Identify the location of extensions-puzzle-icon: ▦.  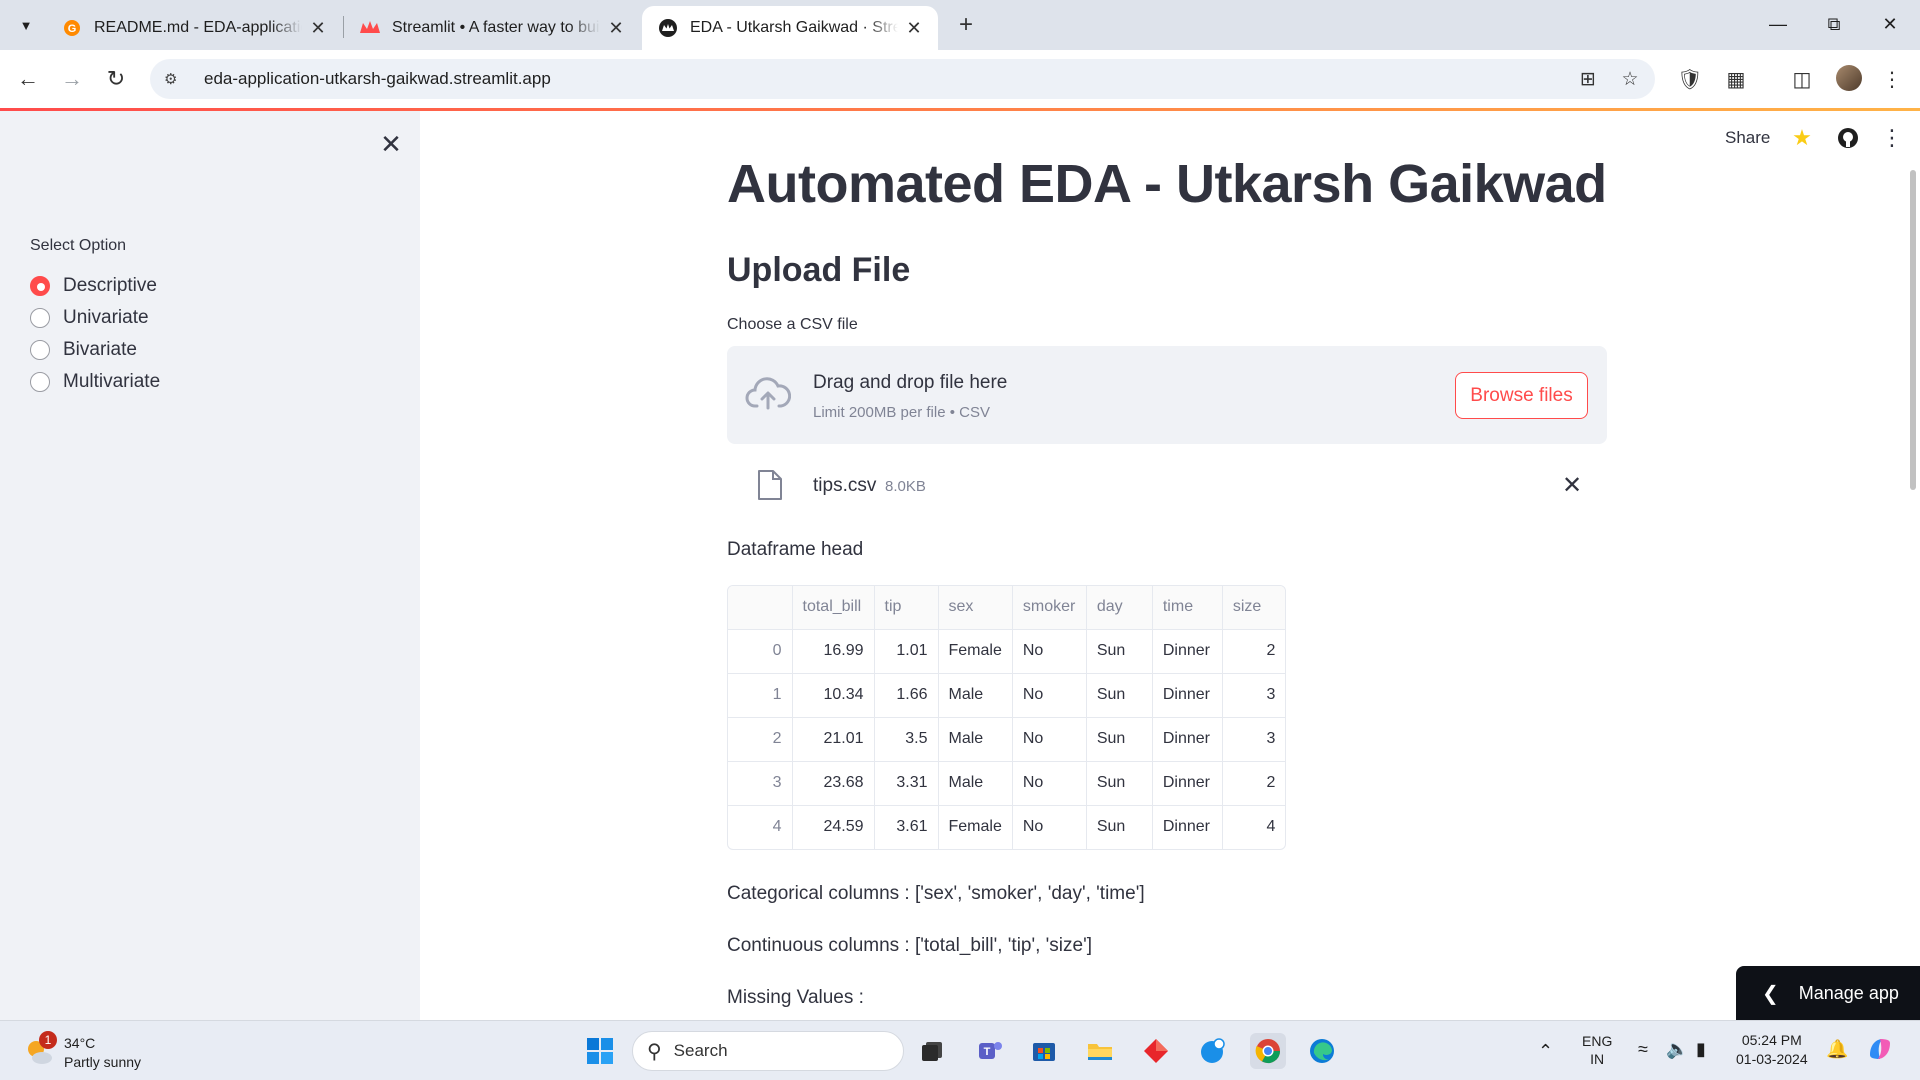
(1736, 79).